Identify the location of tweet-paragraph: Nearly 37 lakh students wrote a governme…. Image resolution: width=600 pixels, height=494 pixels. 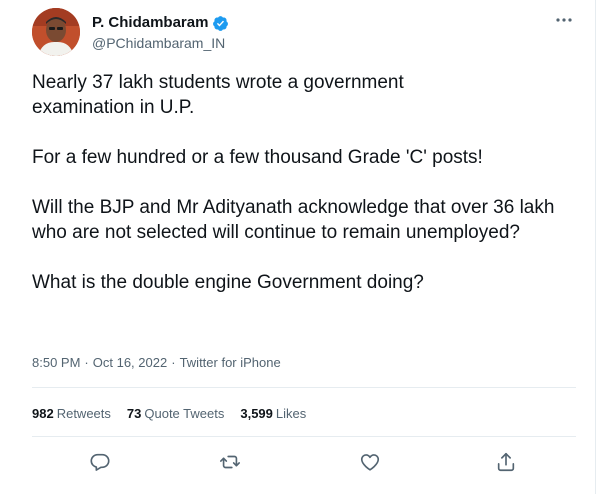
(218, 95).